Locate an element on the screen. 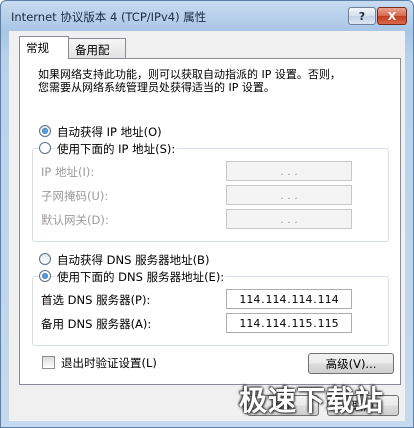 This screenshot has height=428, width=414. subnet-mask-label: 子网掩码(U): is located at coordinates (75, 196).